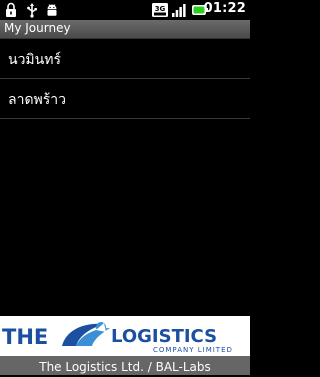  I want to click on app-title: My Journey, so click(37, 28).